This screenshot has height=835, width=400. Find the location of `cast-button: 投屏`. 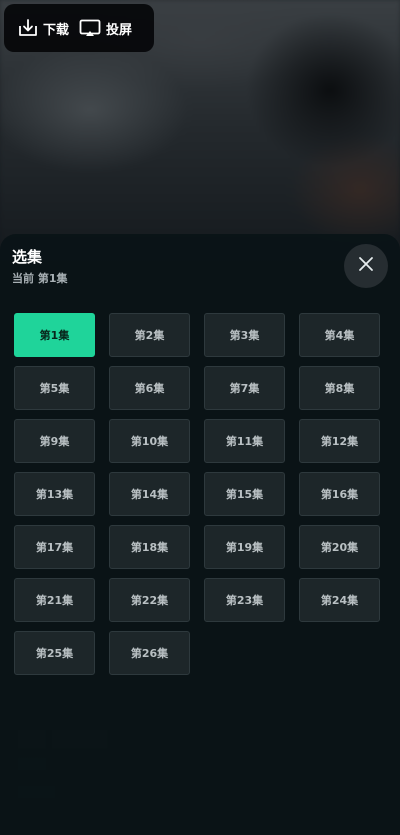

cast-button: 投屏 is located at coordinates (105, 28).